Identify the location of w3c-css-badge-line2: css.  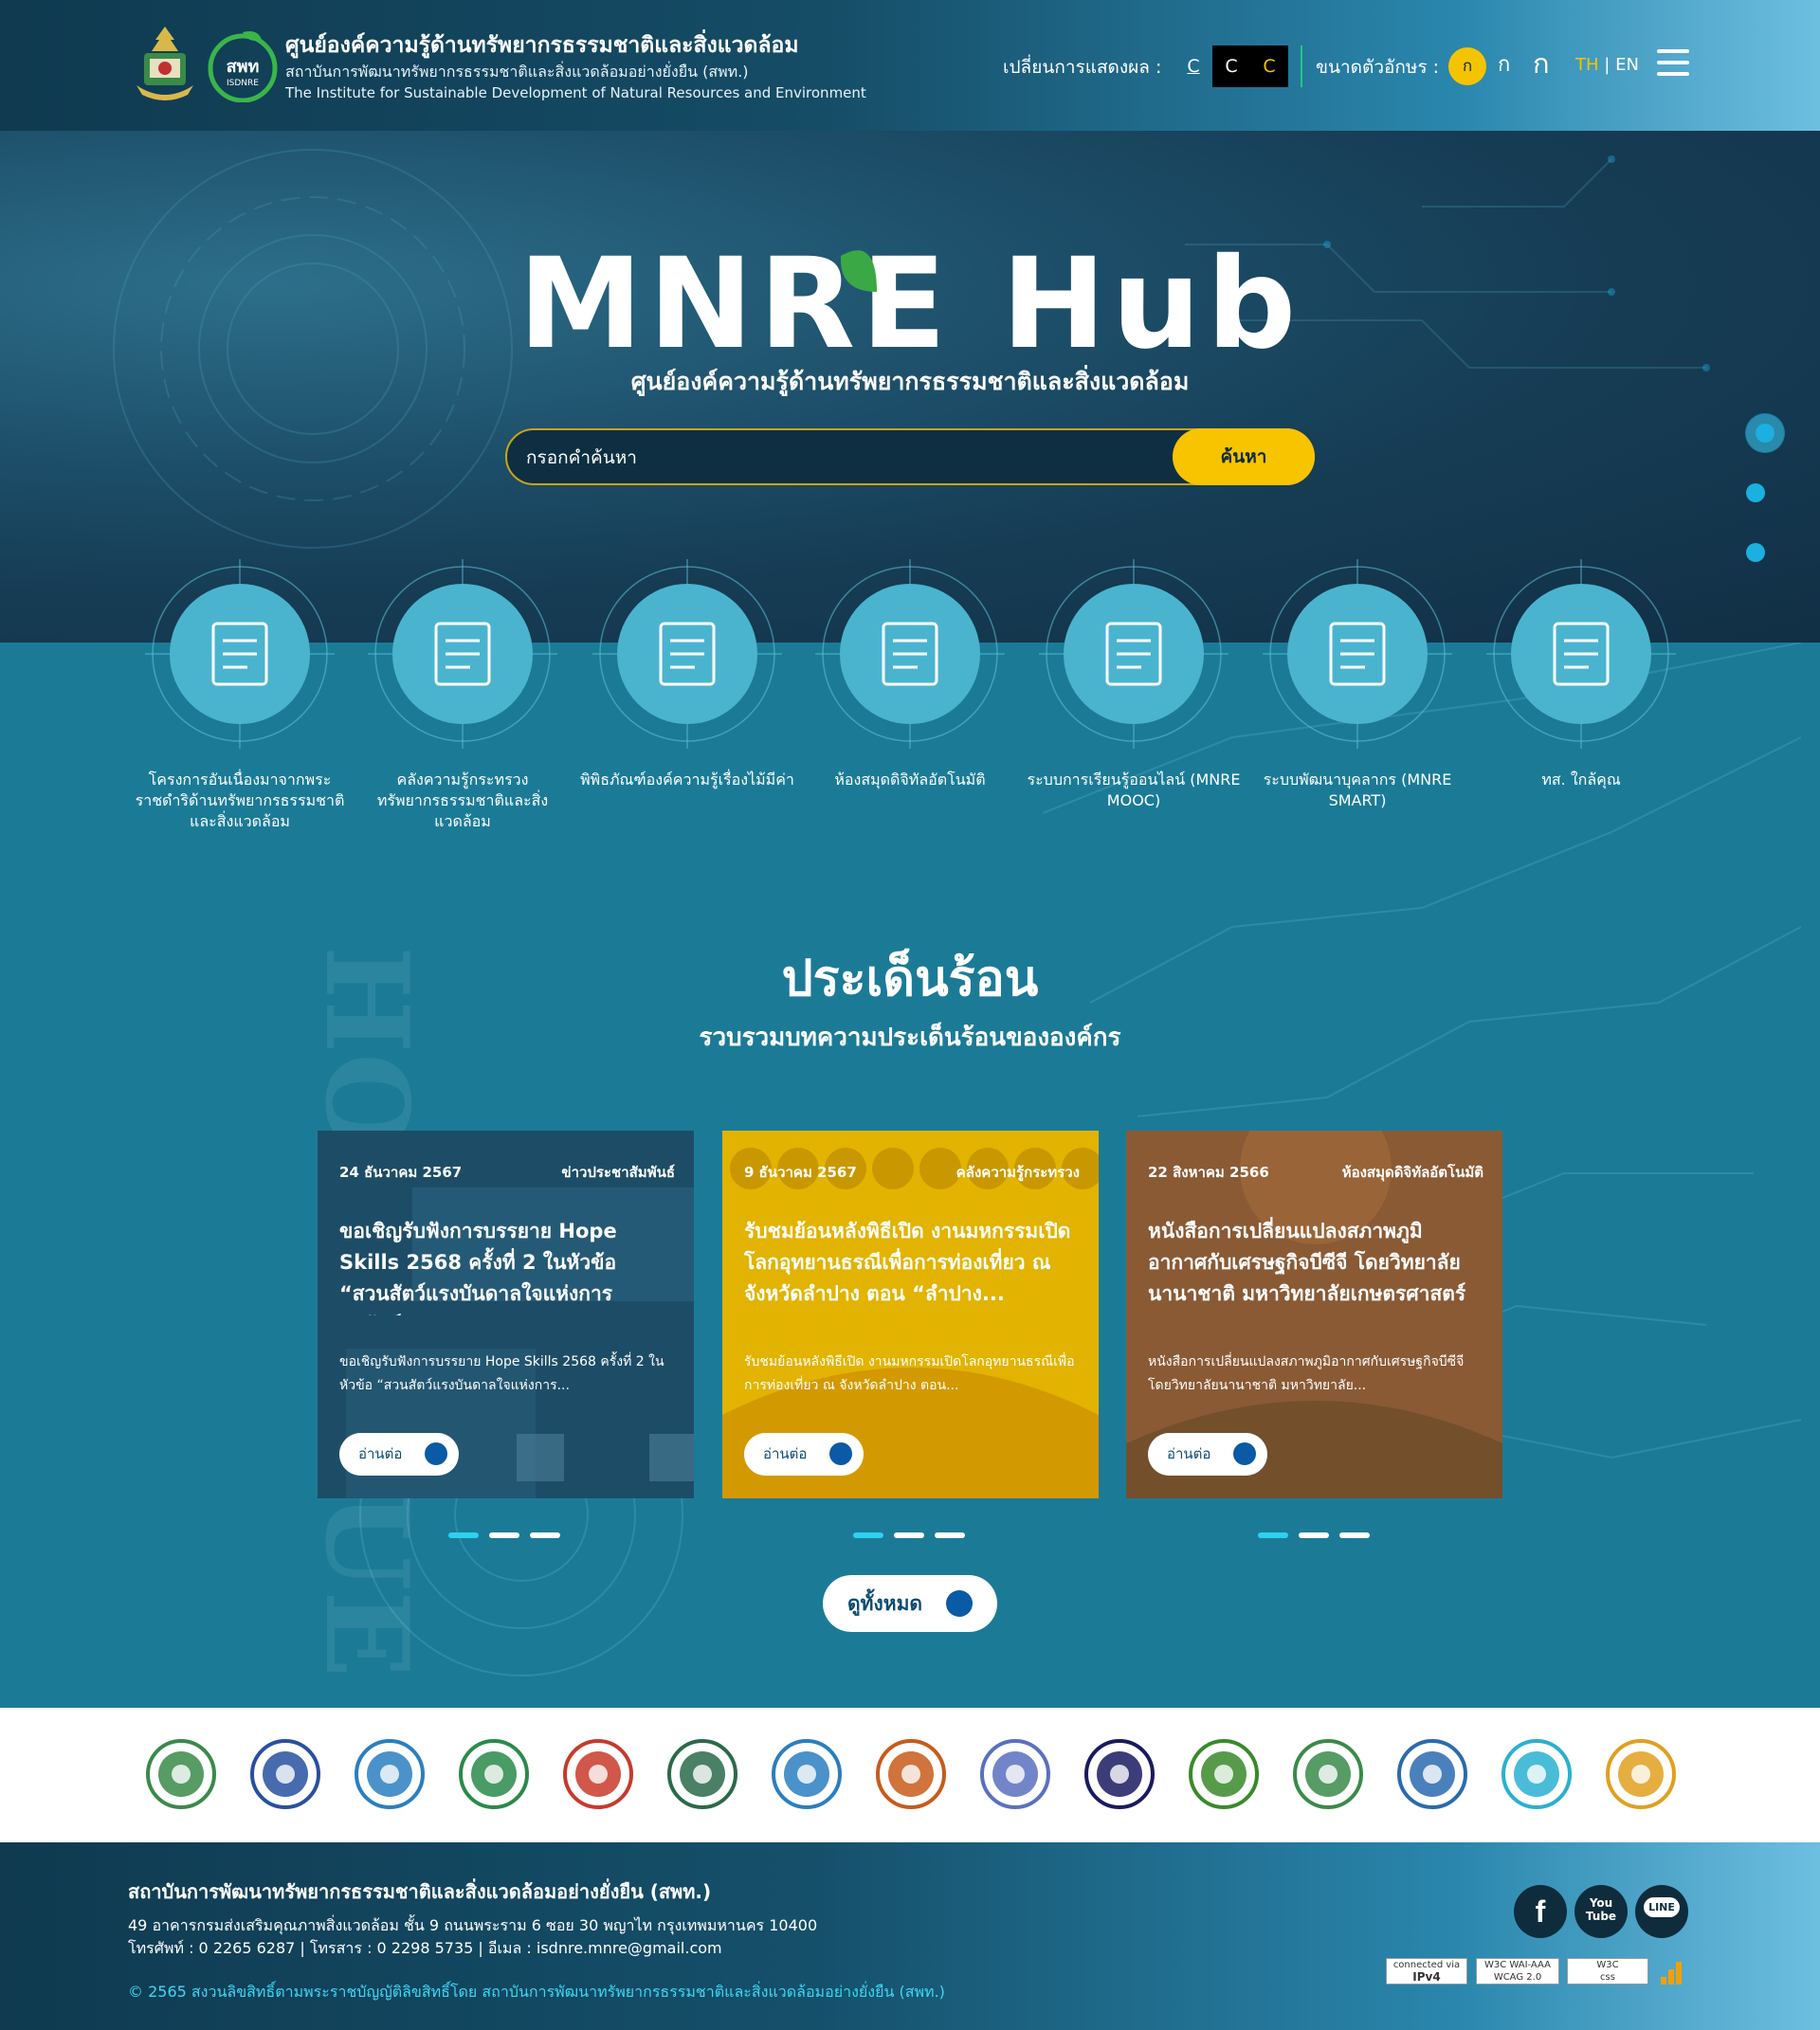
(1607, 1978).